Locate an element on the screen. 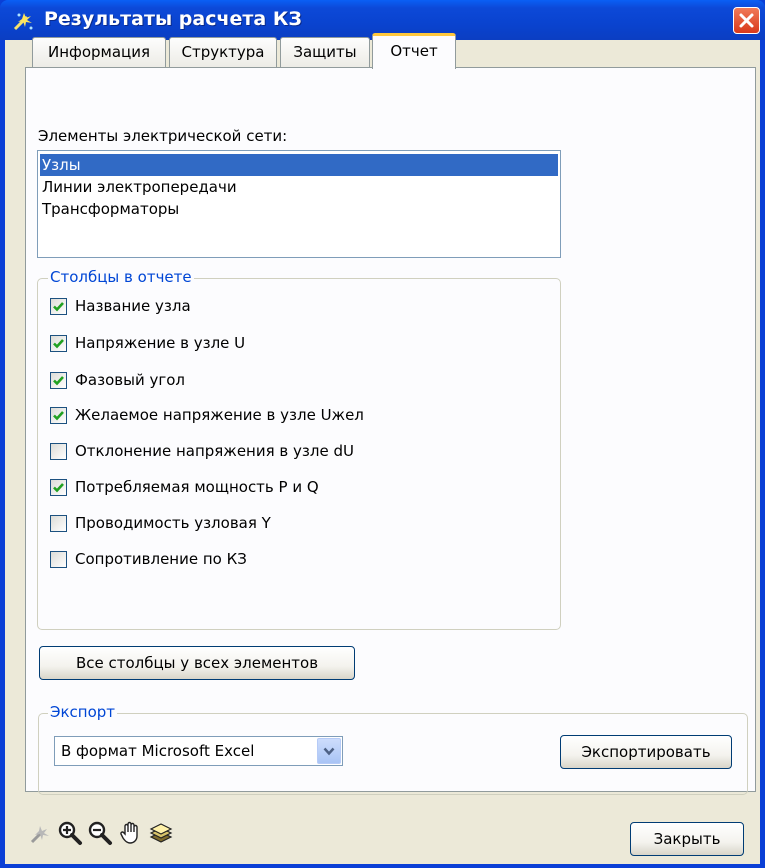  close-button: Закрыть is located at coordinates (687, 839).